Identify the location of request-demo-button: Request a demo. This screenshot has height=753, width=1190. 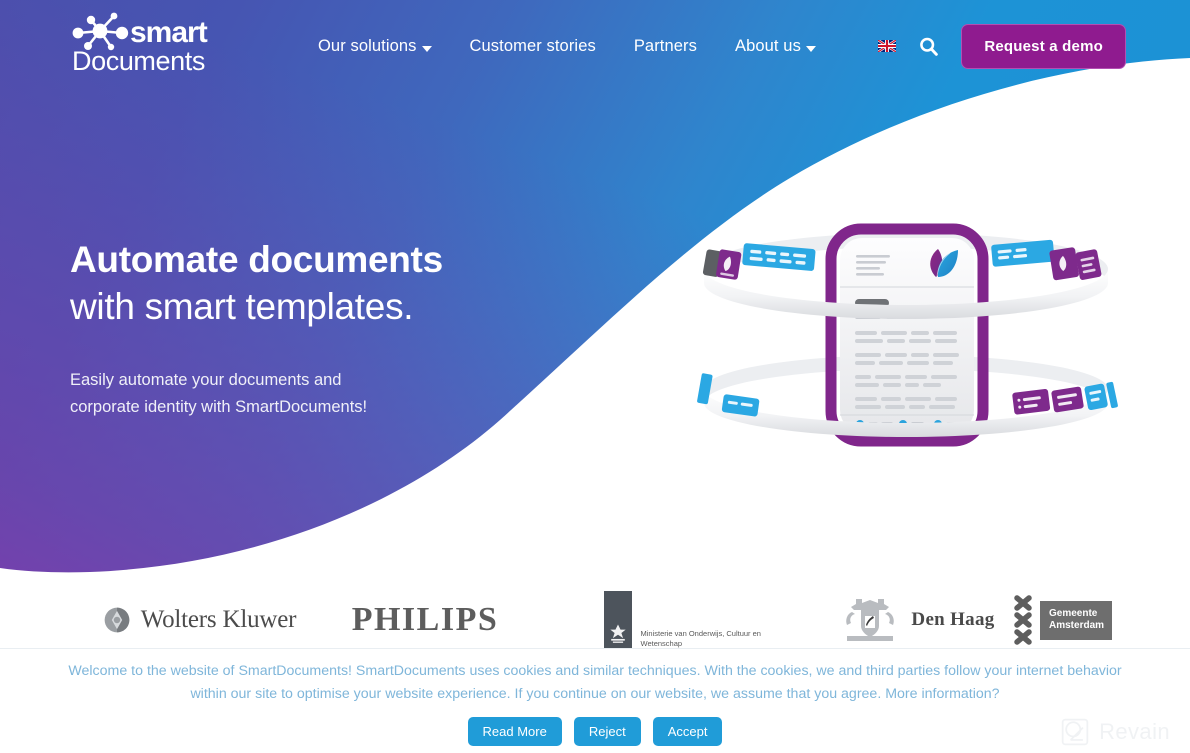
(1043, 46).